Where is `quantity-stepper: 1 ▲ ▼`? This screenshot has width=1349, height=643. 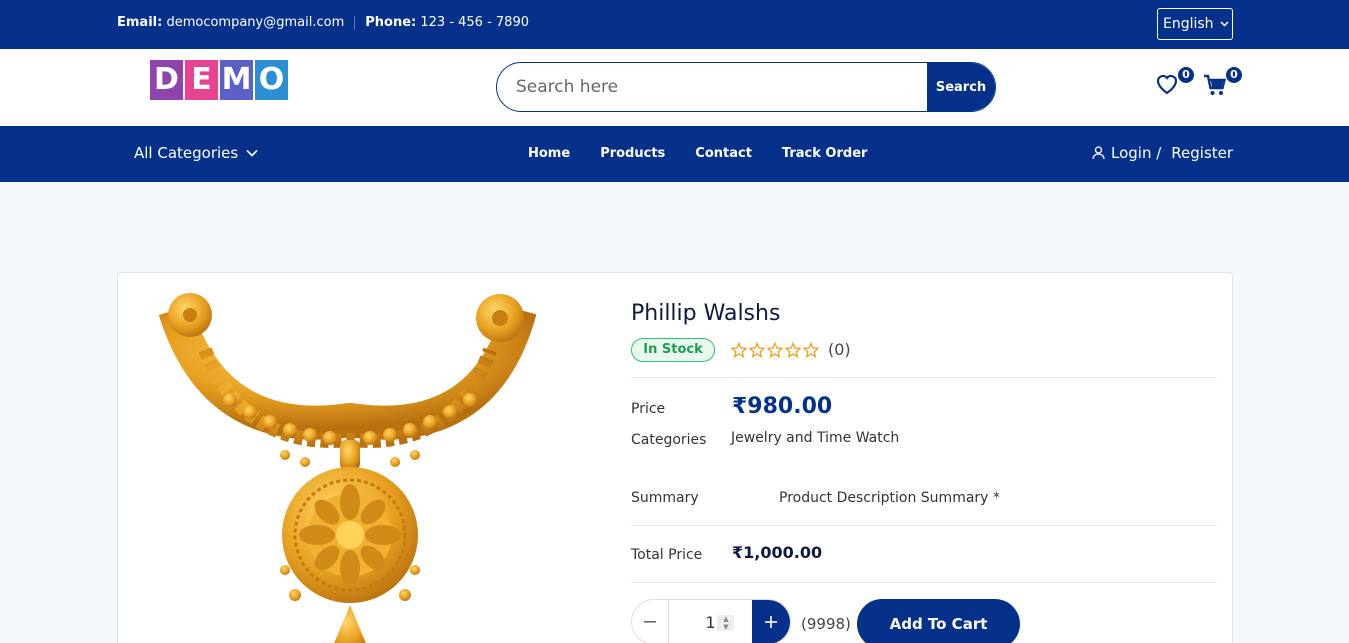 quantity-stepper: 1 ▲ ▼ is located at coordinates (711, 621).